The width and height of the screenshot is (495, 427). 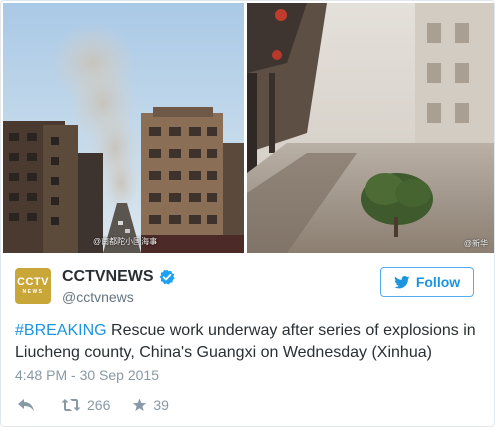 I want to click on follow-button: Follow, so click(x=427, y=282).